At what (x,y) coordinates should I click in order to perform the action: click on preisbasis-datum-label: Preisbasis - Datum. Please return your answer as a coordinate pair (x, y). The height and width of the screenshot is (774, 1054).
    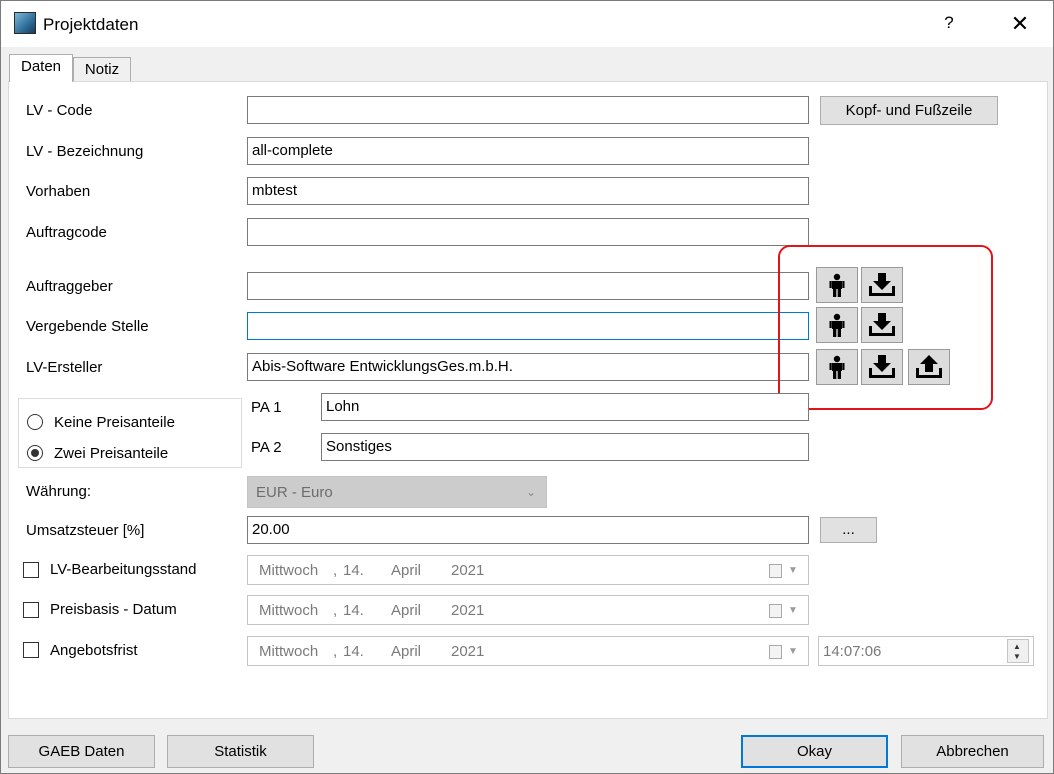
    Looking at the image, I should click on (113, 609).